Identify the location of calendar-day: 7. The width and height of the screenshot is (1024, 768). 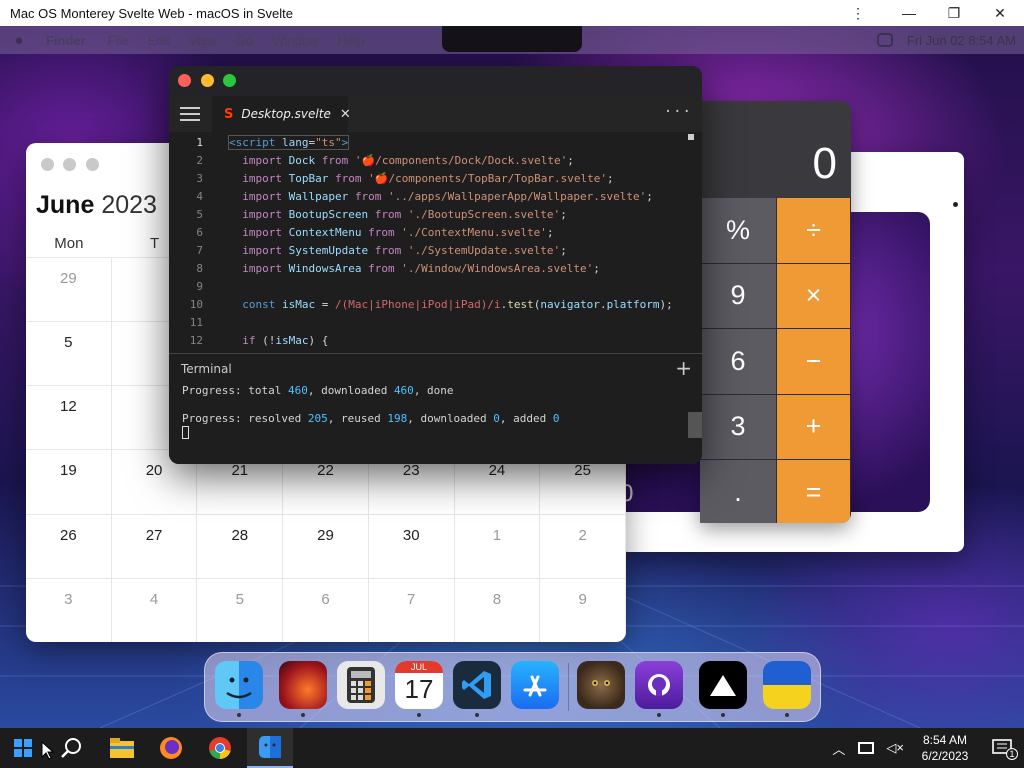
(411, 609).